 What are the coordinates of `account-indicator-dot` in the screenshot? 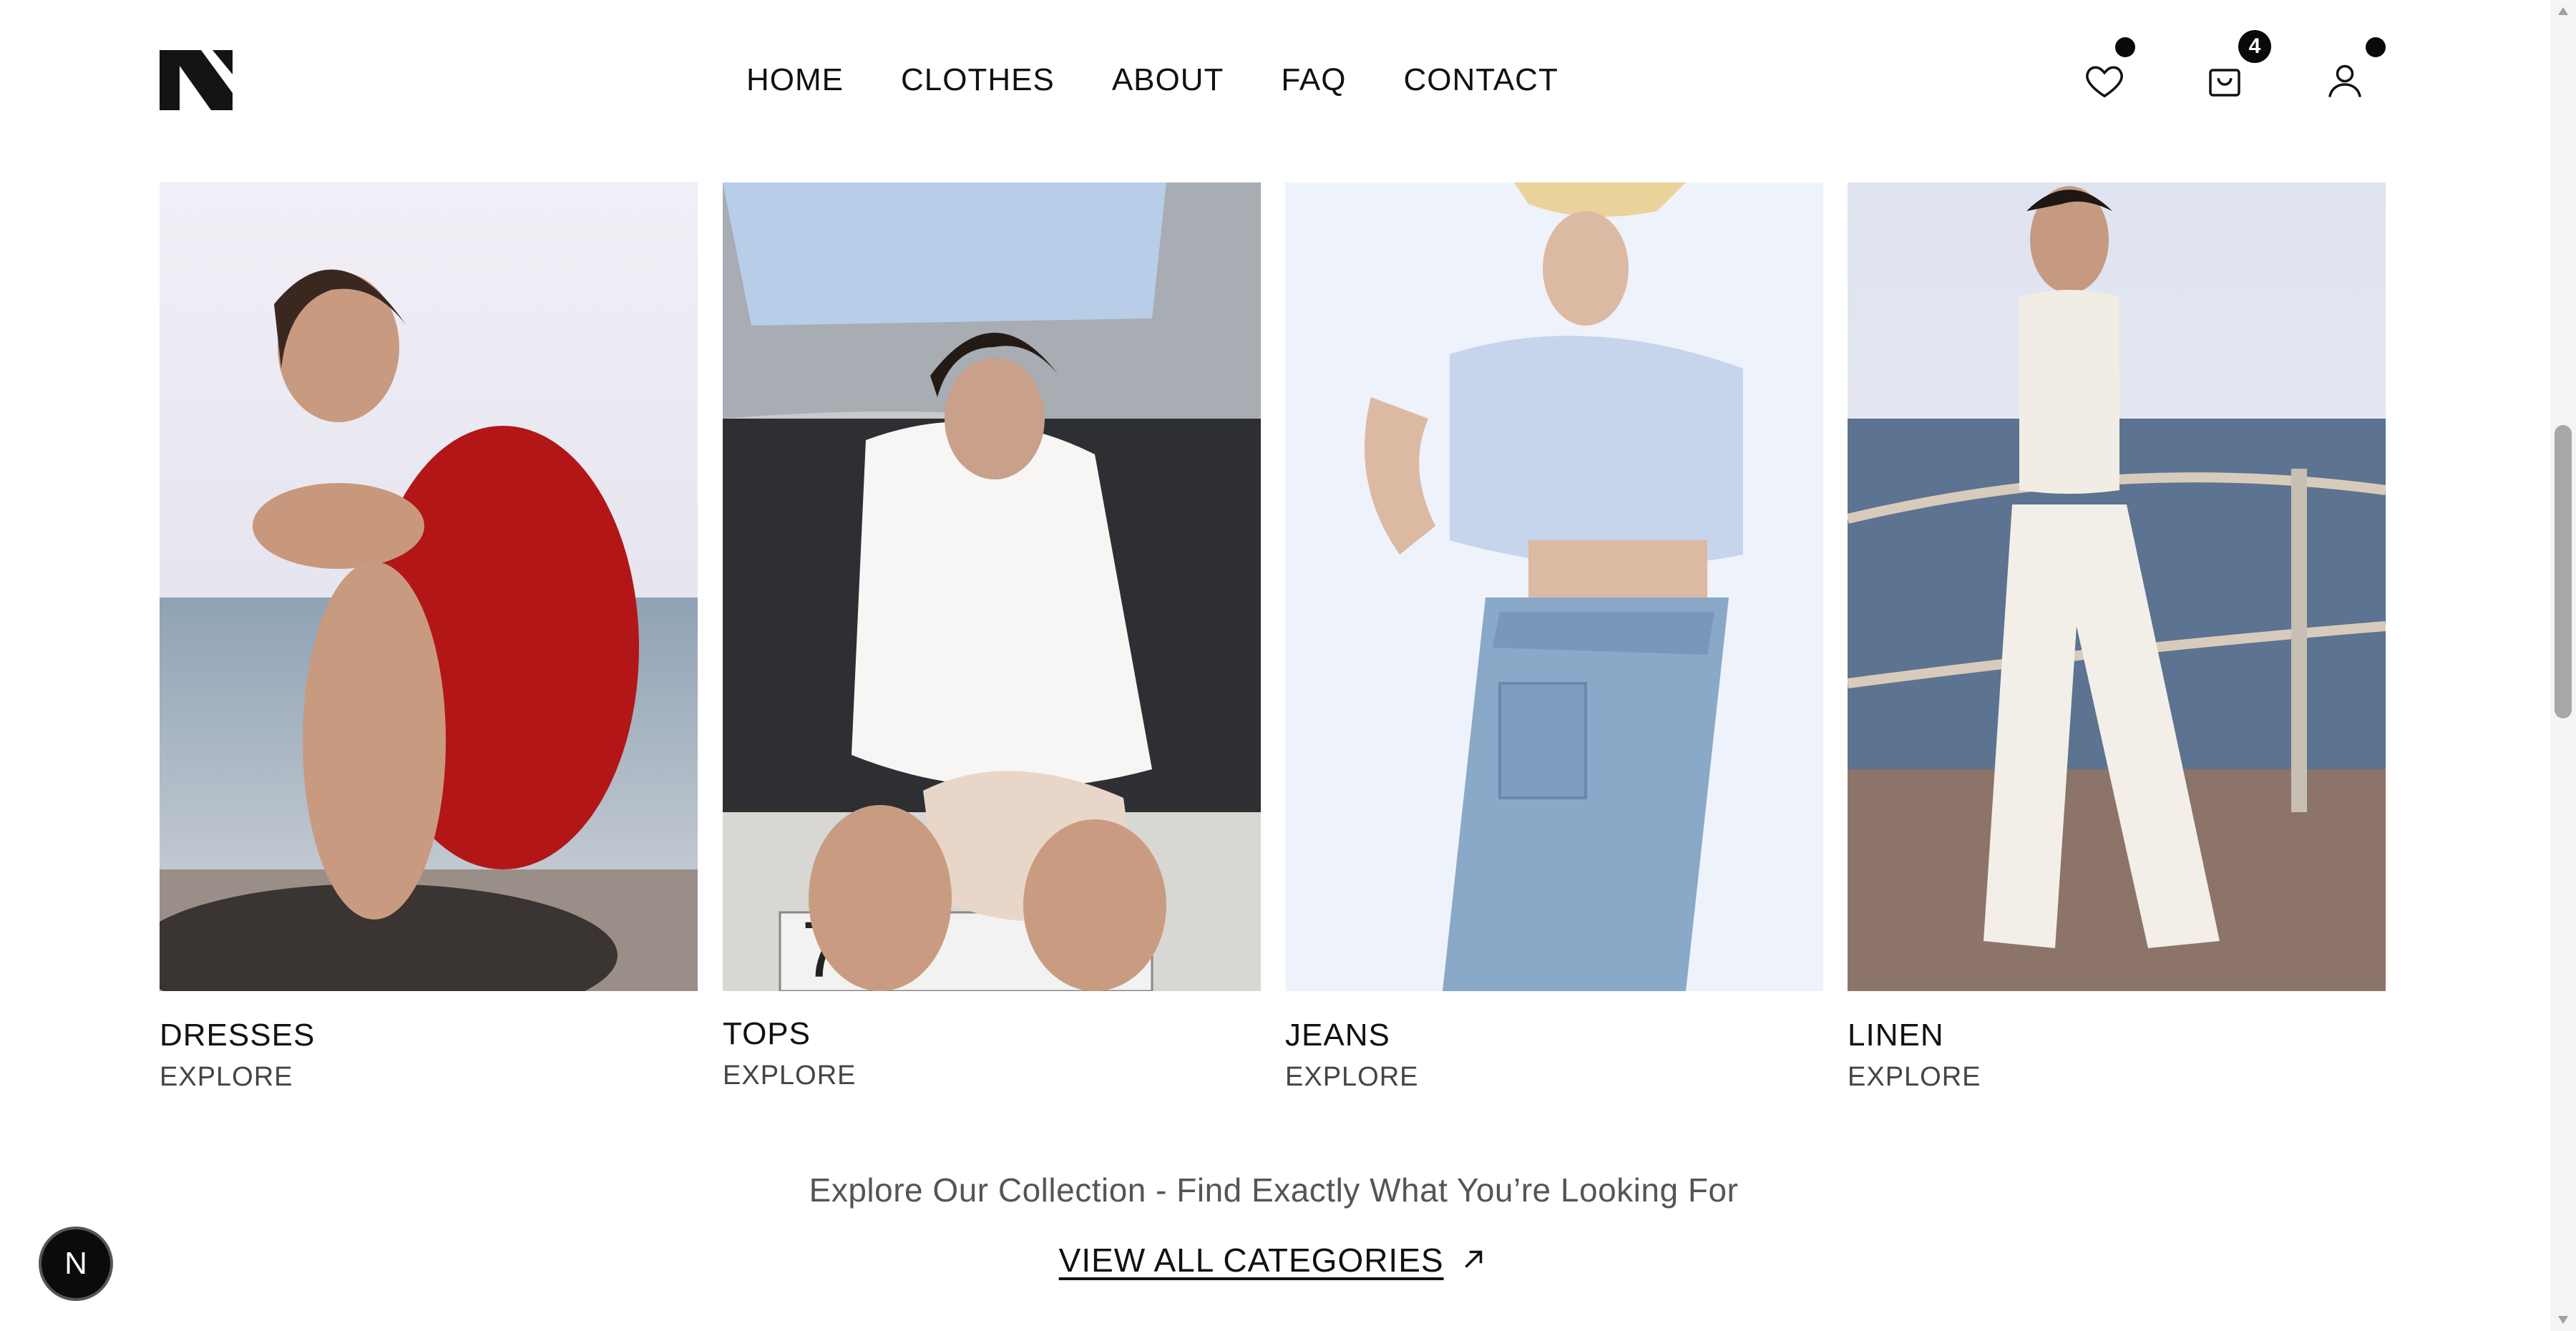 It's located at (2376, 47).